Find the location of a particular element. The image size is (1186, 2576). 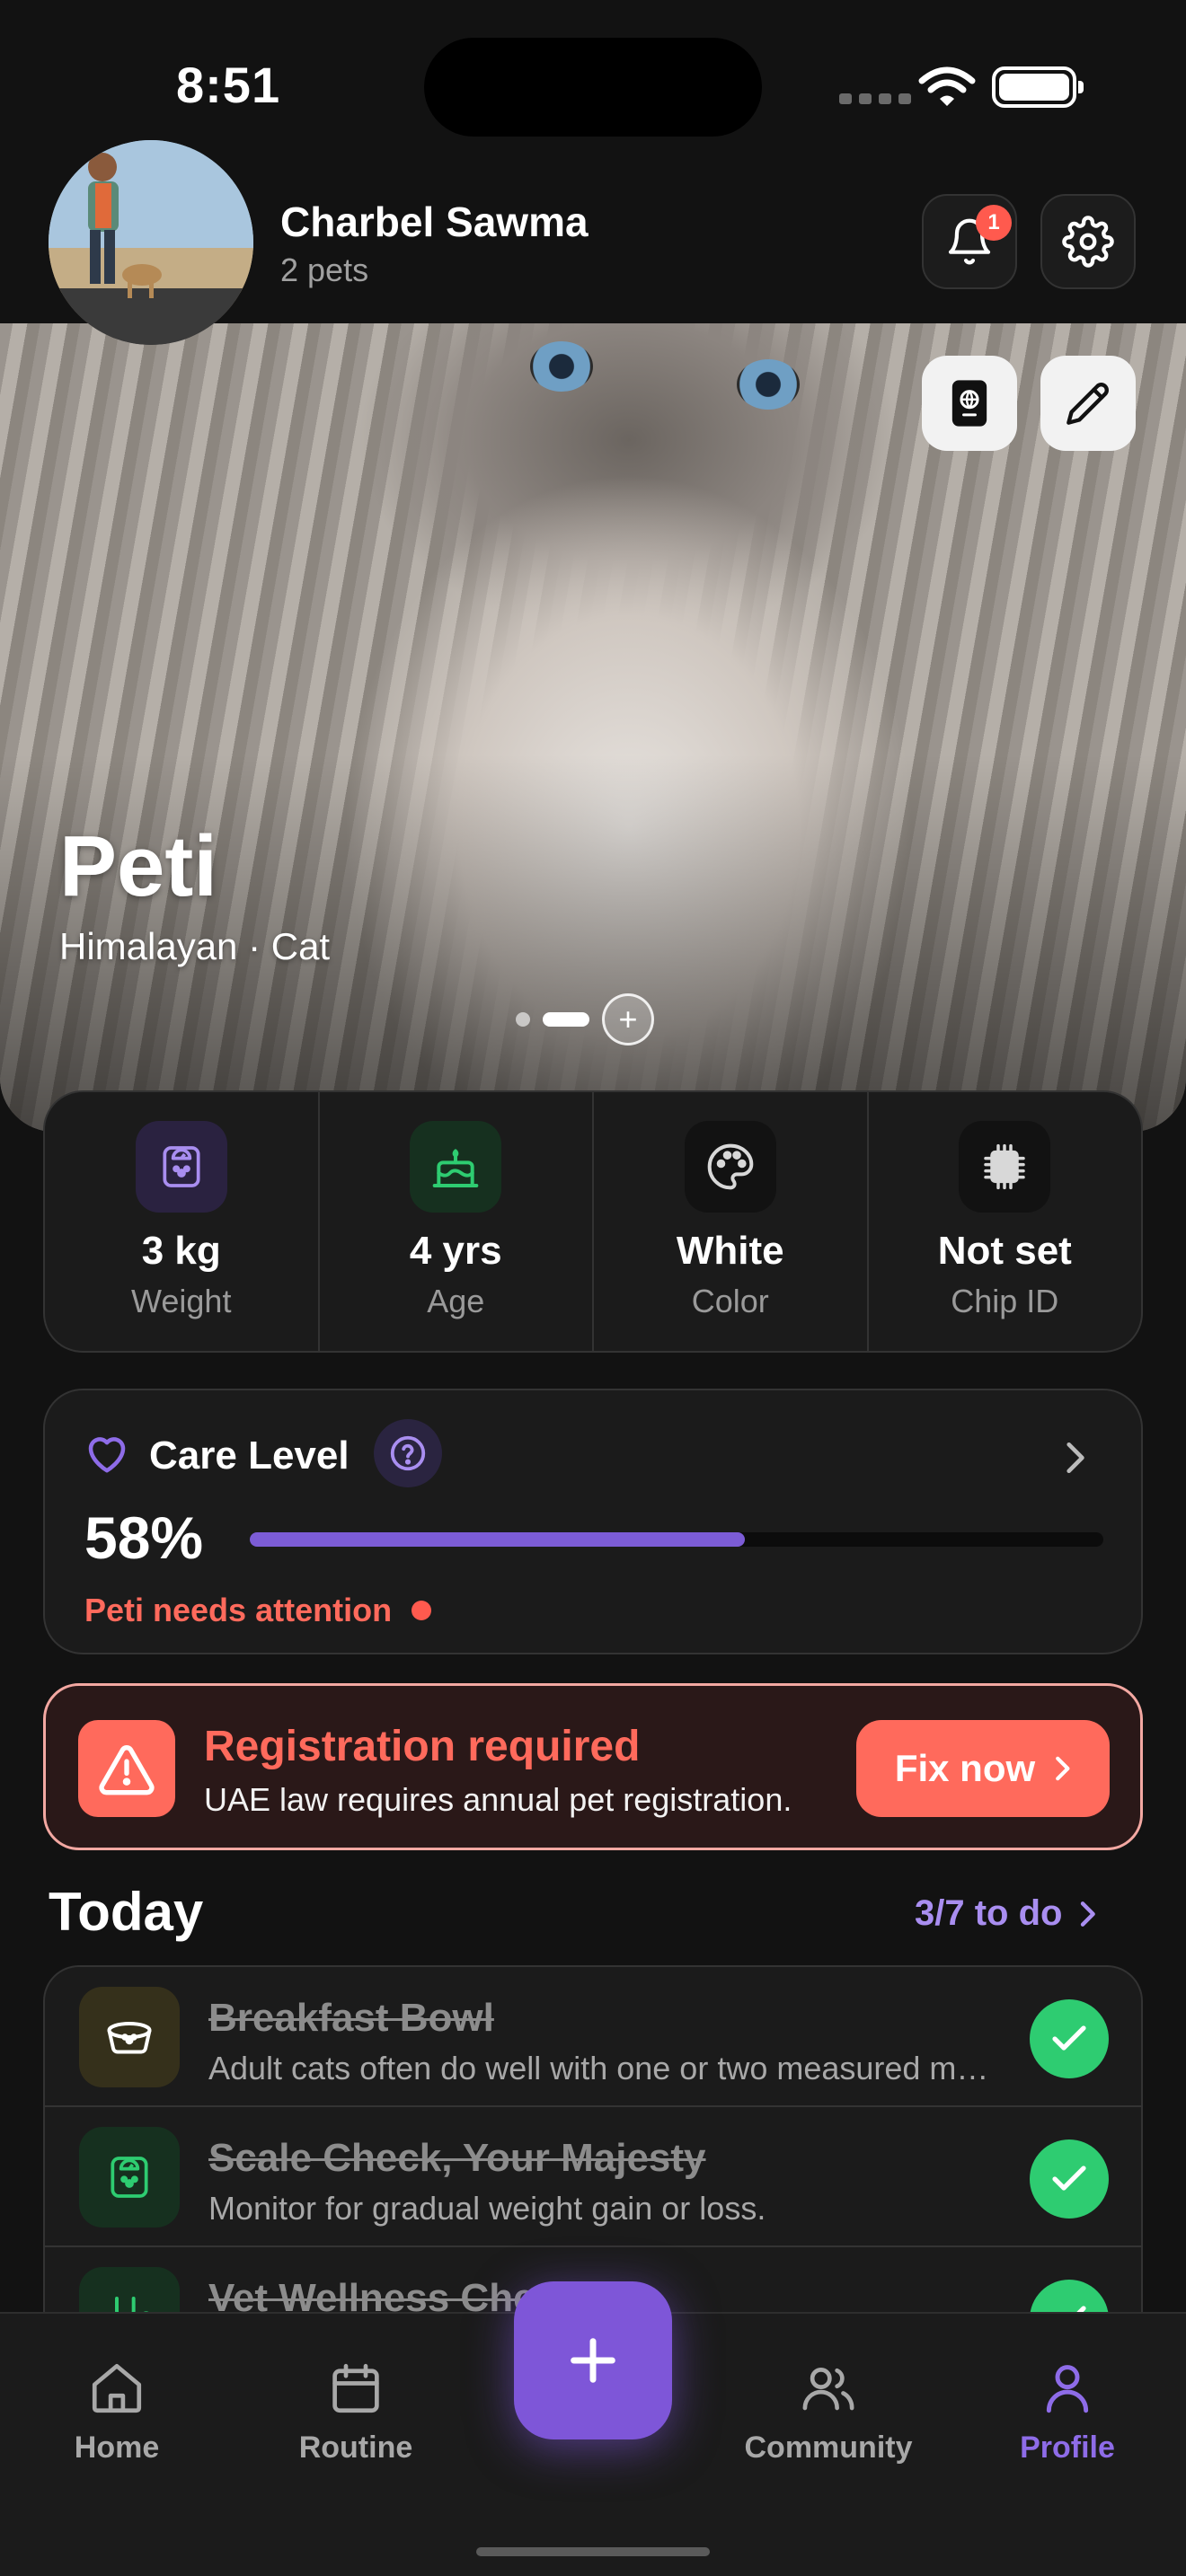

stat-label: Color is located at coordinates (730, 1301).